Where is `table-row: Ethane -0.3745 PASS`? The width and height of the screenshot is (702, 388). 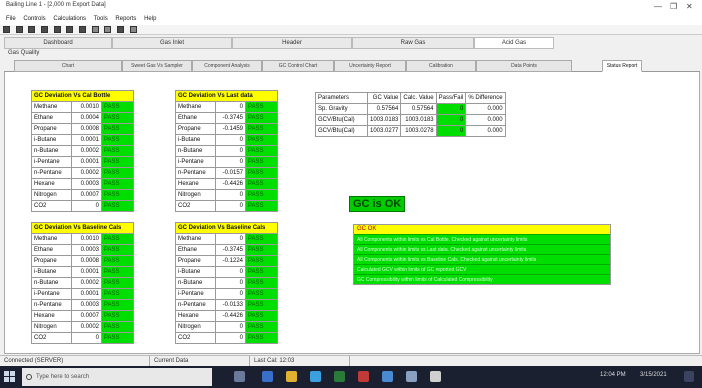 table-row: Ethane -0.3745 PASS is located at coordinates (226, 118).